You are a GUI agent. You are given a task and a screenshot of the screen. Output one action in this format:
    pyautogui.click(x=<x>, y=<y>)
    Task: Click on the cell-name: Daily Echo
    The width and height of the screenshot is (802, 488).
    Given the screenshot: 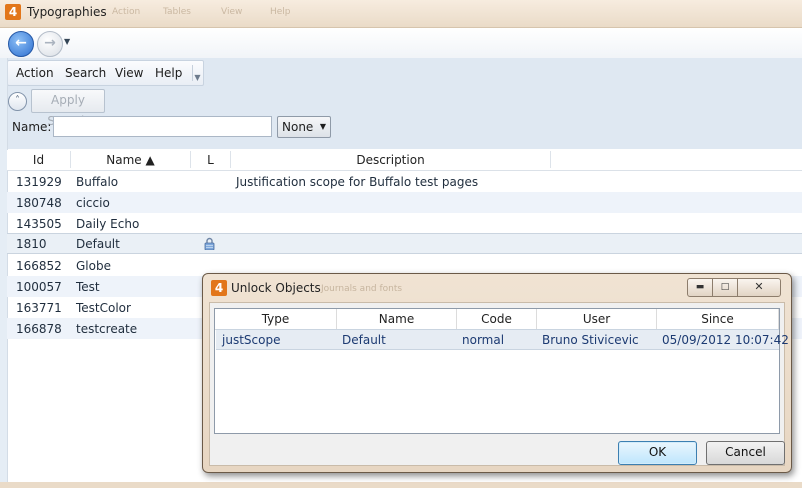 What is the action you would take?
    pyautogui.click(x=108, y=224)
    